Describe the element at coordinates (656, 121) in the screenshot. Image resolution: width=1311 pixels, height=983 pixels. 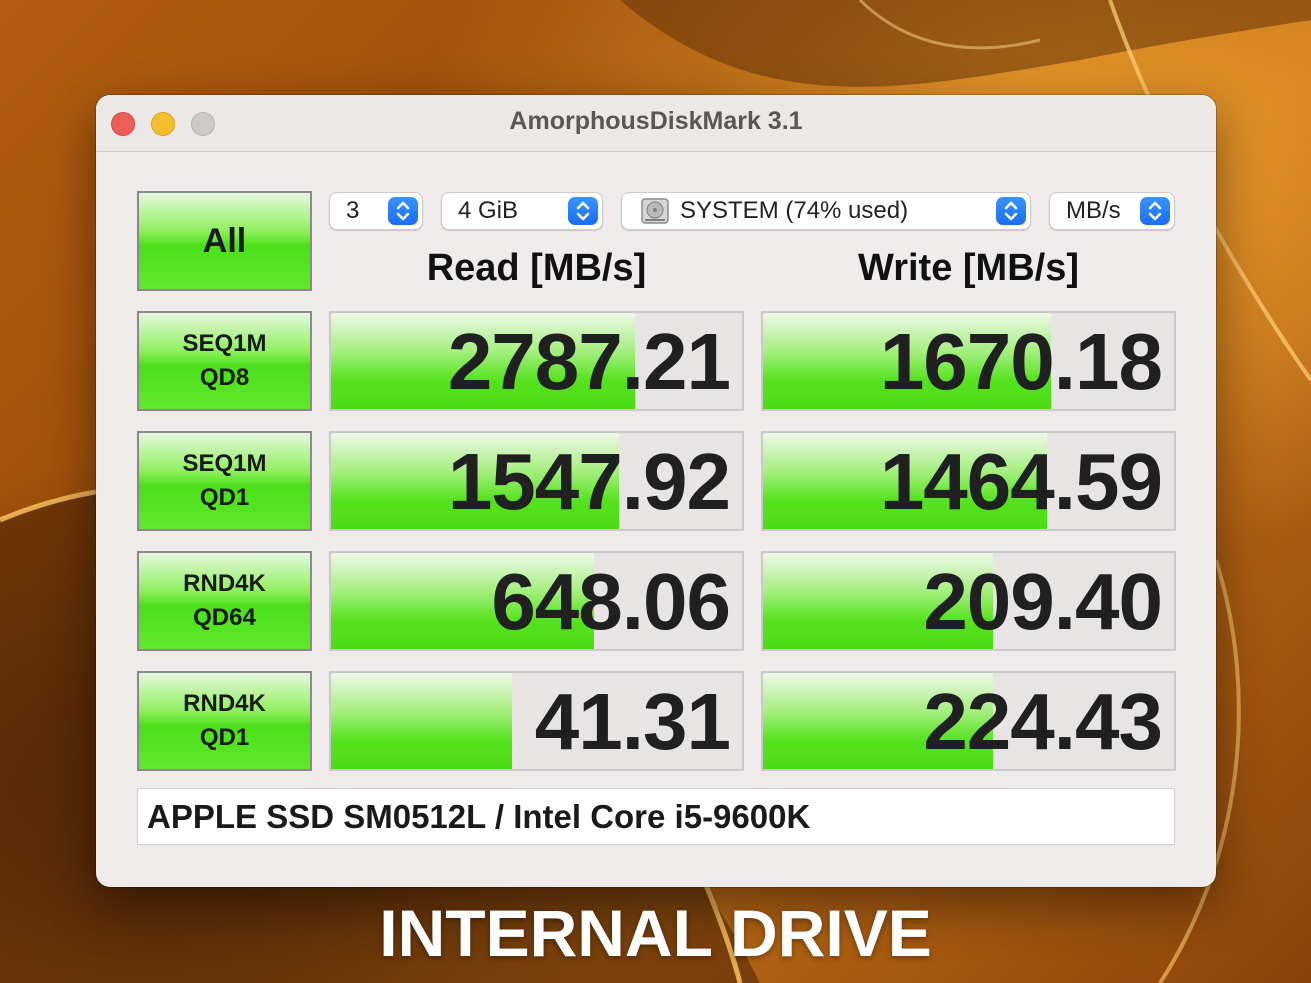
I see `window-title: AmorphousDiskMark 3.1` at that location.